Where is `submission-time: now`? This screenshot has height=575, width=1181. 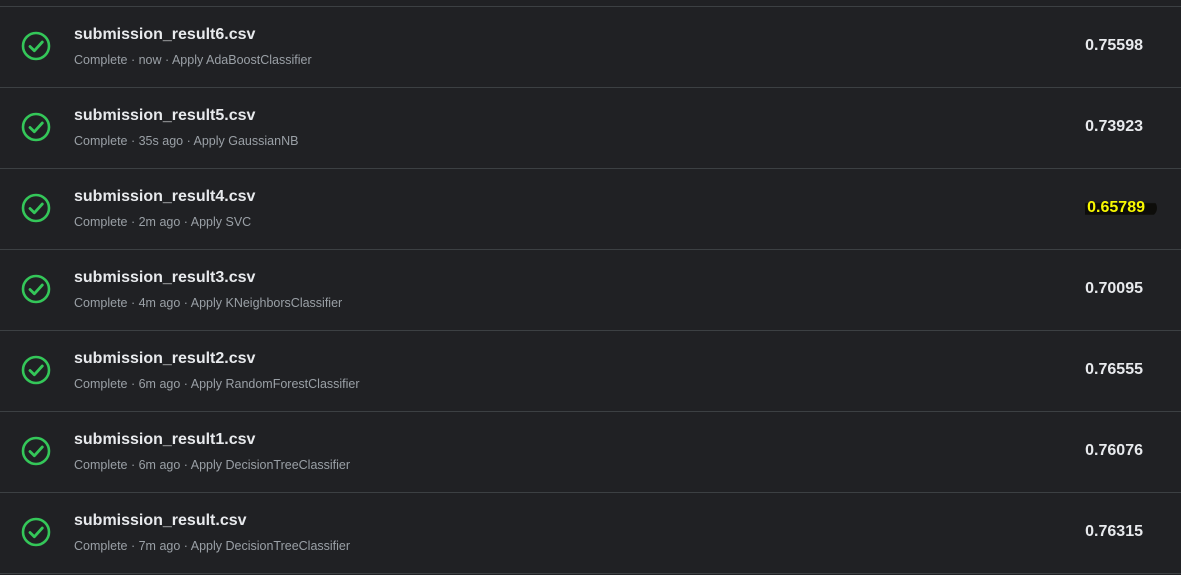 submission-time: now is located at coordinates (150, 60).